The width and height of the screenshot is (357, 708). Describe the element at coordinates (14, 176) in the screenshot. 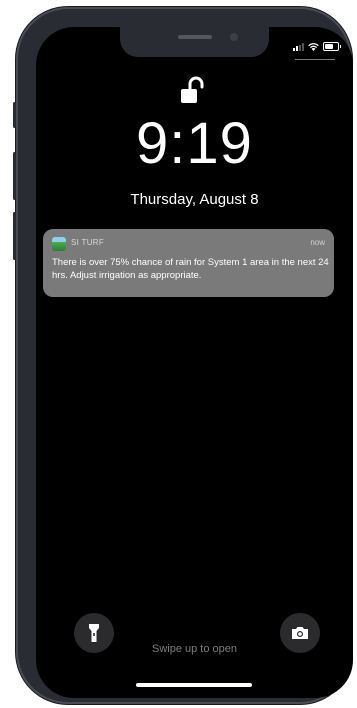

I see `volume-up-button` at that location.